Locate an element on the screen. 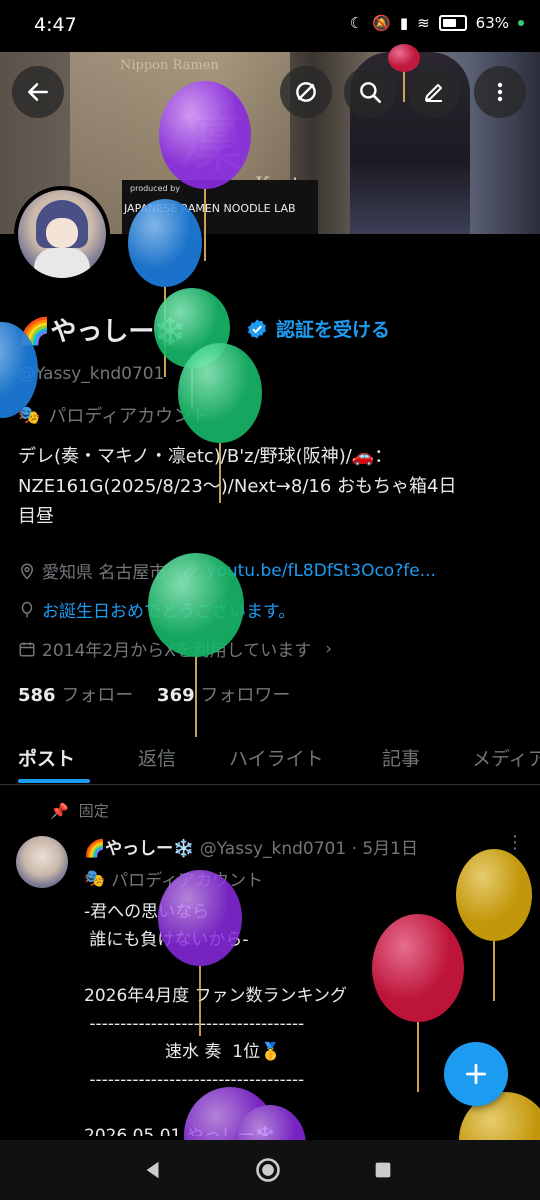 This screenshot has width=540, height=1200. balloon-blue-edge is located at coordinates (19, 370).